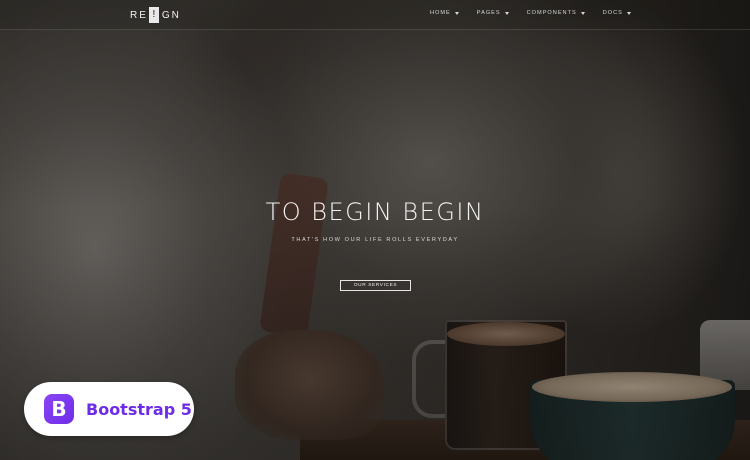 This screenshot has width=750, height=460. I want to click on brand-text-left: RE, so click(139, 15).